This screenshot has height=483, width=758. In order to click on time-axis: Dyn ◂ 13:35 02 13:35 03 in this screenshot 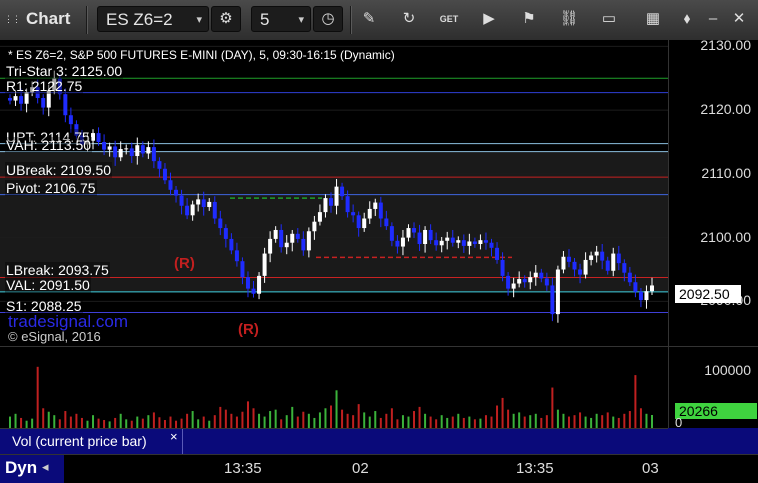, I will do `click(379, 468)`.